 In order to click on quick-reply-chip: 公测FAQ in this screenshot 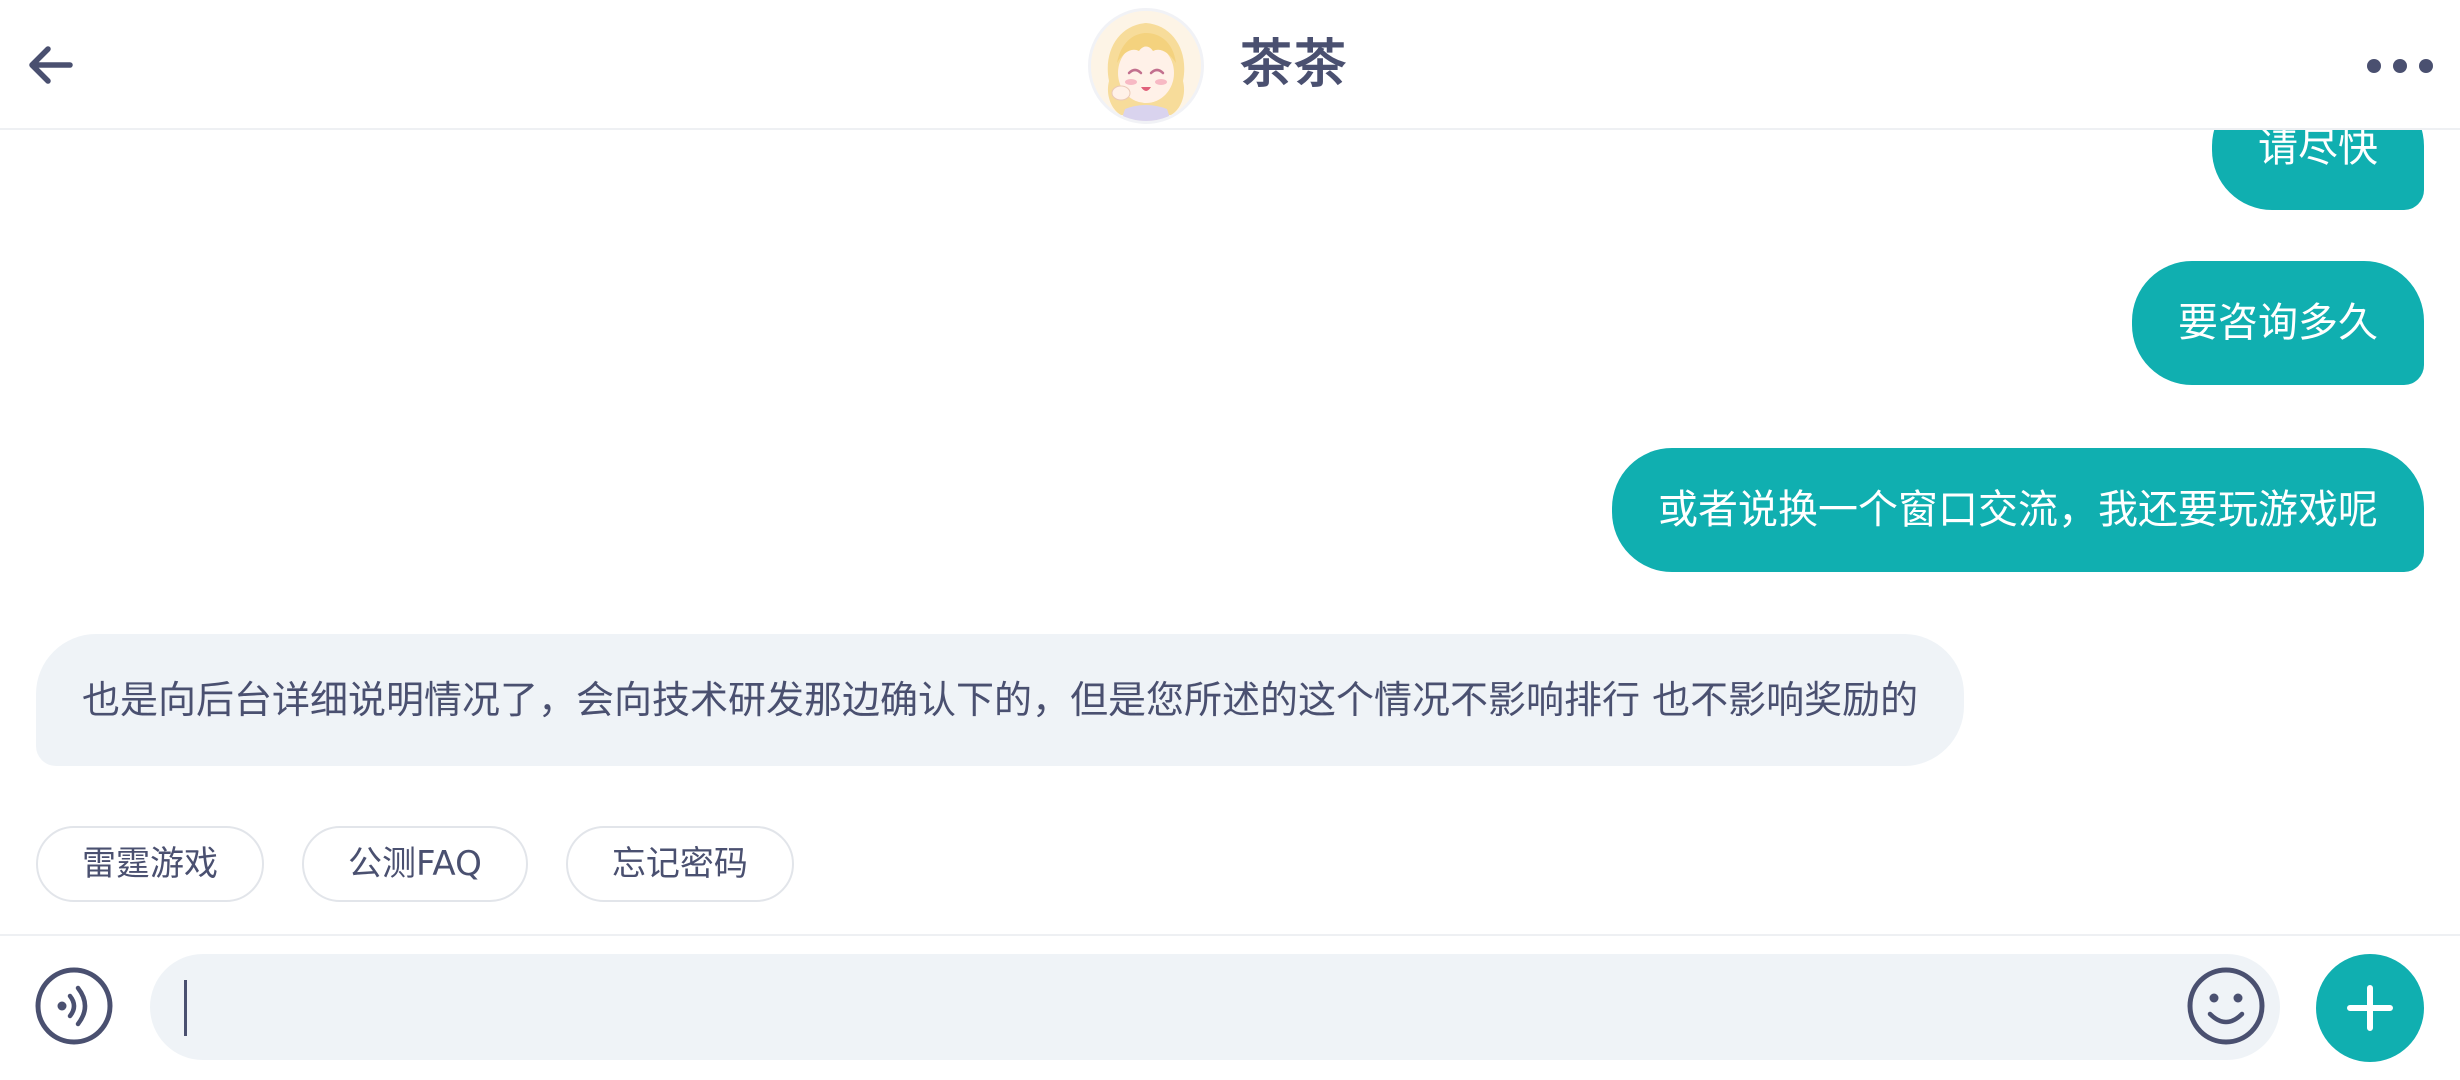, I will do `click(415, 864)`.